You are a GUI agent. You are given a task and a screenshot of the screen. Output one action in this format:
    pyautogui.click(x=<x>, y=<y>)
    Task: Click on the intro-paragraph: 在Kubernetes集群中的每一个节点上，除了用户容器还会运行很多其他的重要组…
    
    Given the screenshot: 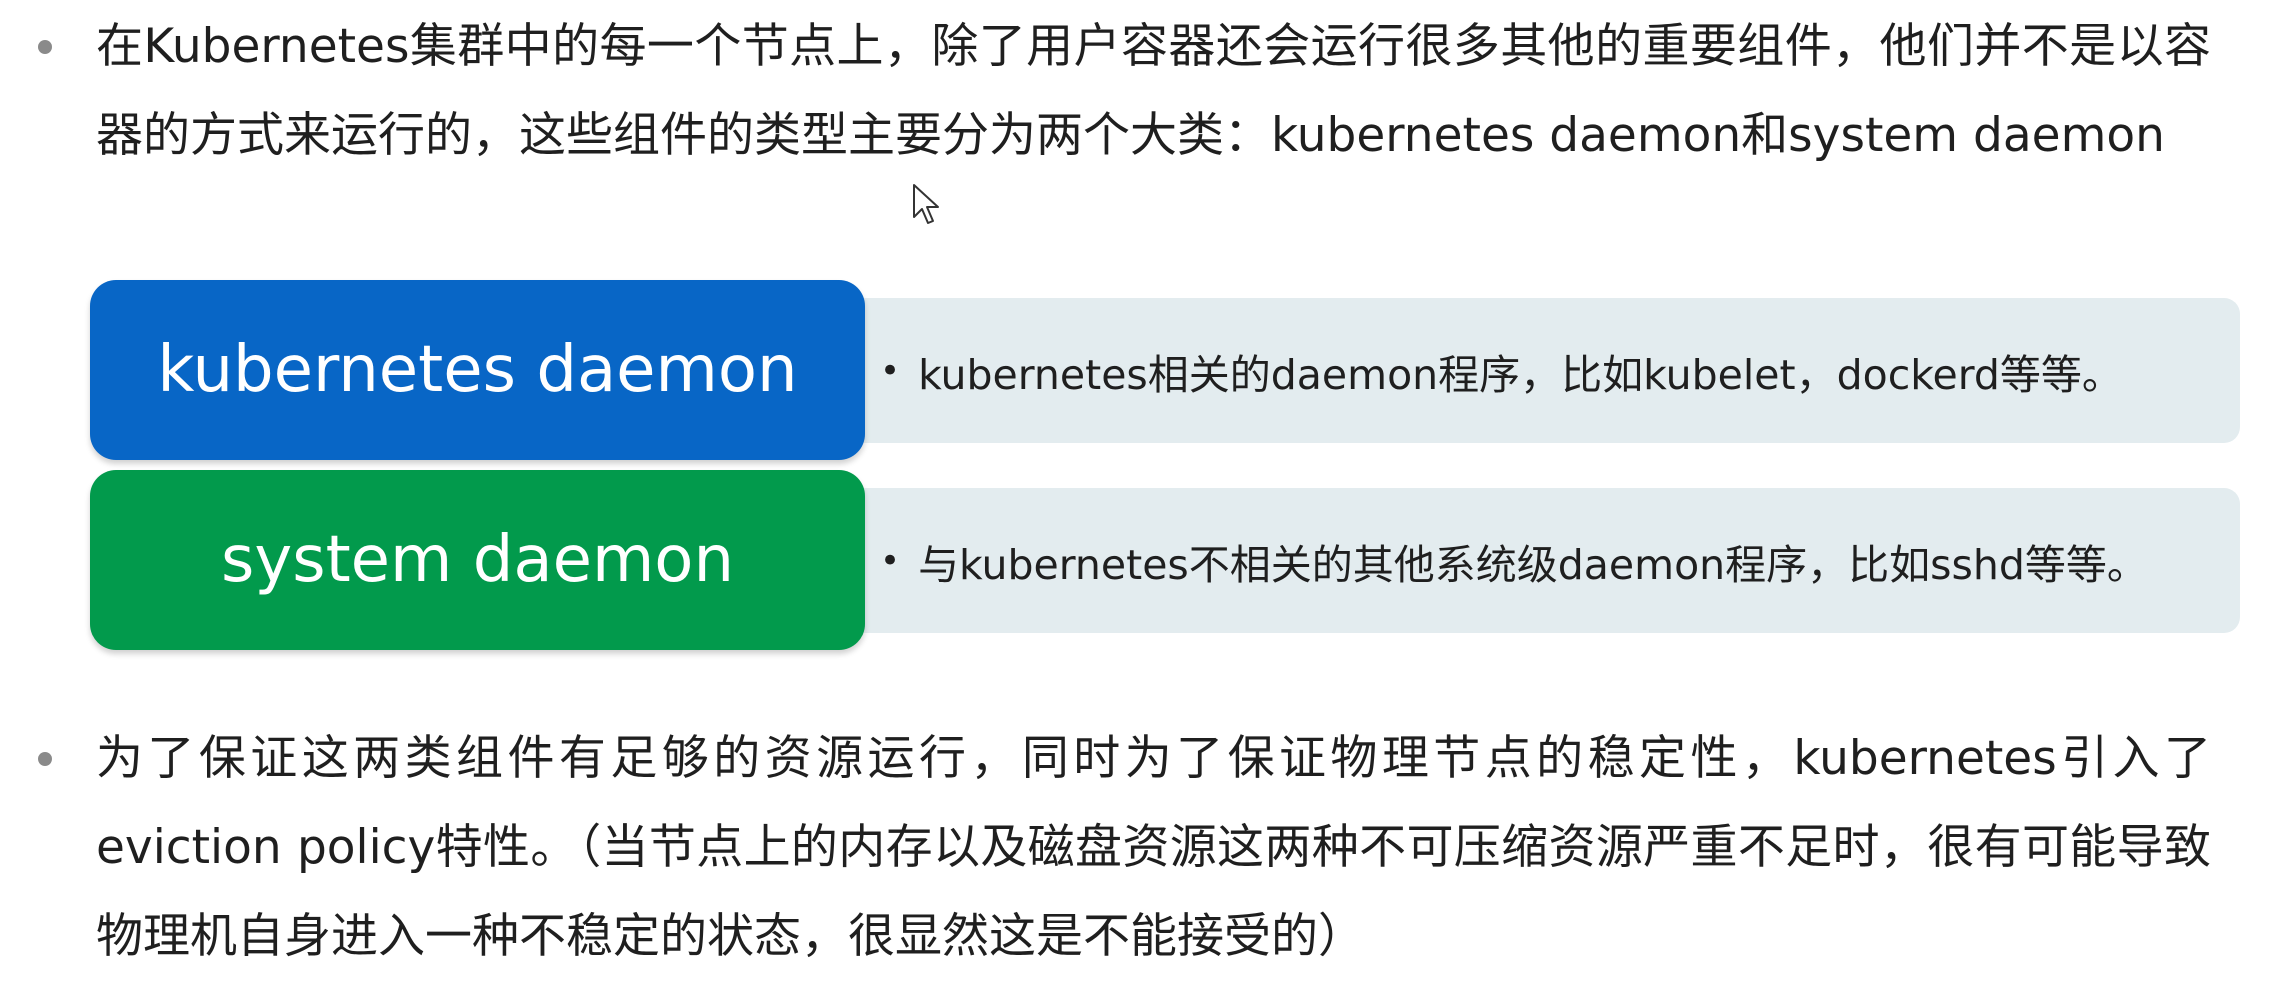 What is the action you would take?
    pyautogui.click(x=1153, y=91)
    